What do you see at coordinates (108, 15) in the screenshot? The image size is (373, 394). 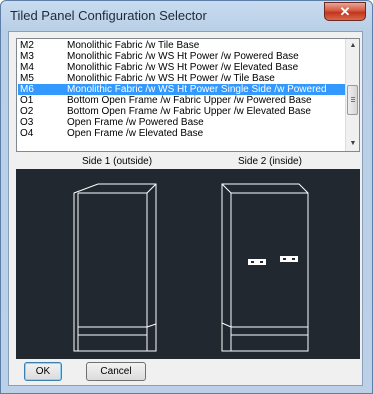 I see `window-title: Tiled Panel Configuration Selector` at bounding box center [108, 15].